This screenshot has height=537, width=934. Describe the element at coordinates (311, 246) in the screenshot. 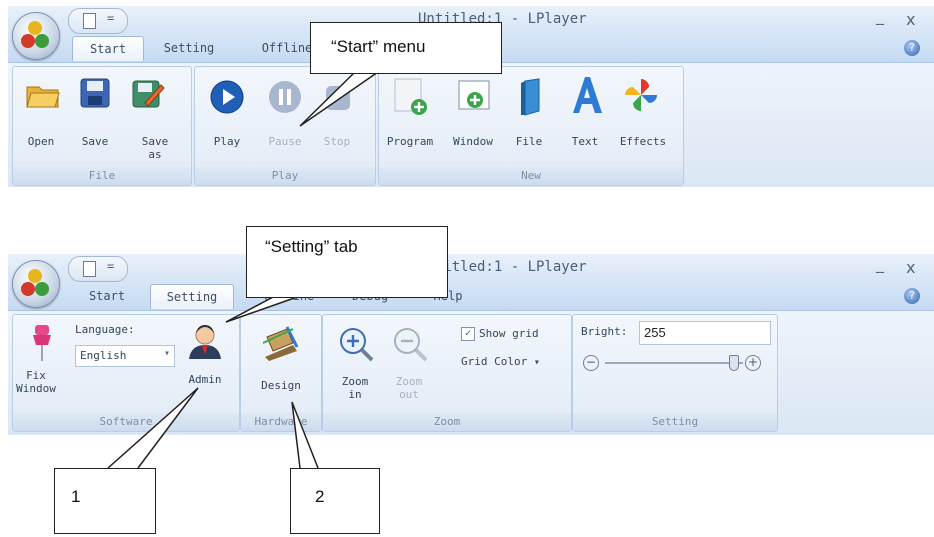

I see `callout-setting-tab-text: “Setting” tab` at that location.